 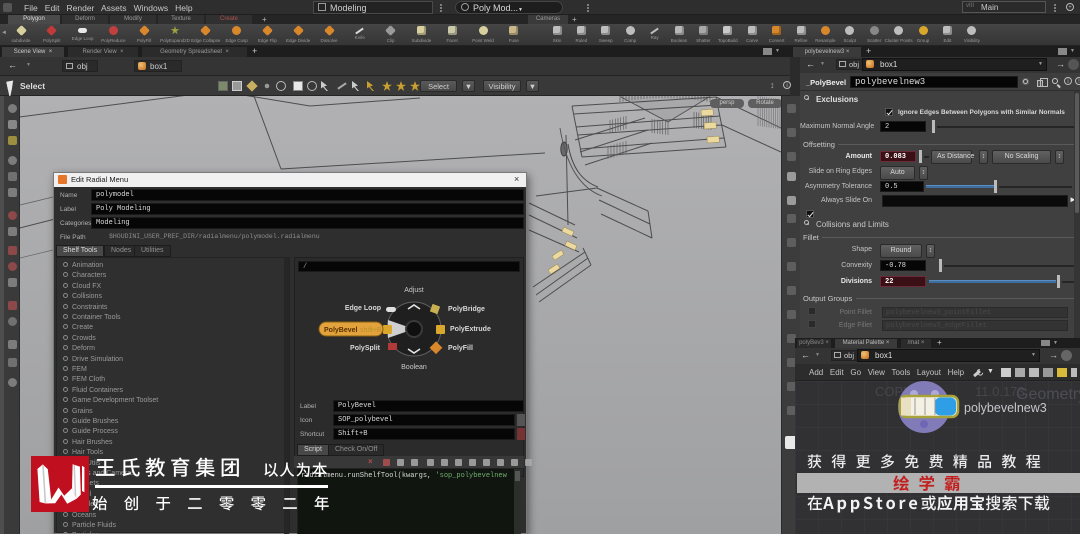 What do you see at coordinates (460, 348) in the screenshot?
I see `svg-text: PolyFill` at bounding box center [460, 348].